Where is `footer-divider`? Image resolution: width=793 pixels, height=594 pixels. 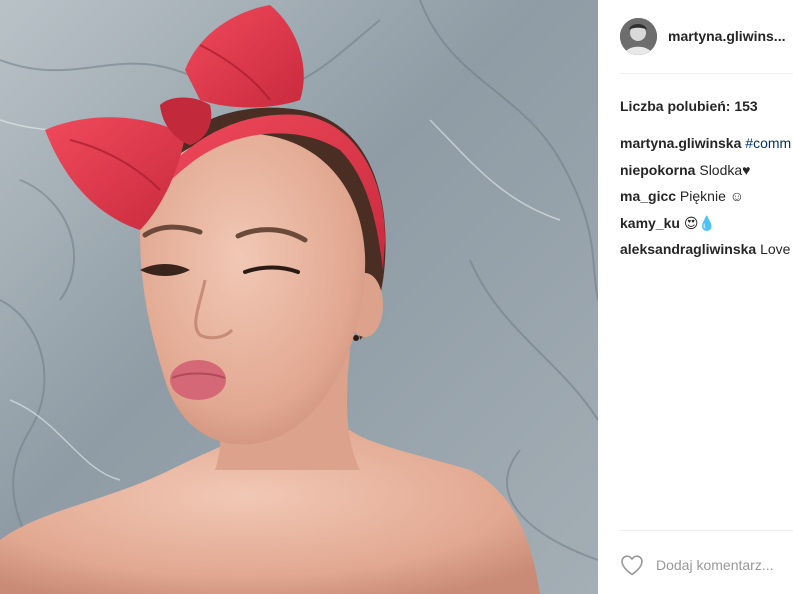 footer-divider is located at coordinates (706, 530).